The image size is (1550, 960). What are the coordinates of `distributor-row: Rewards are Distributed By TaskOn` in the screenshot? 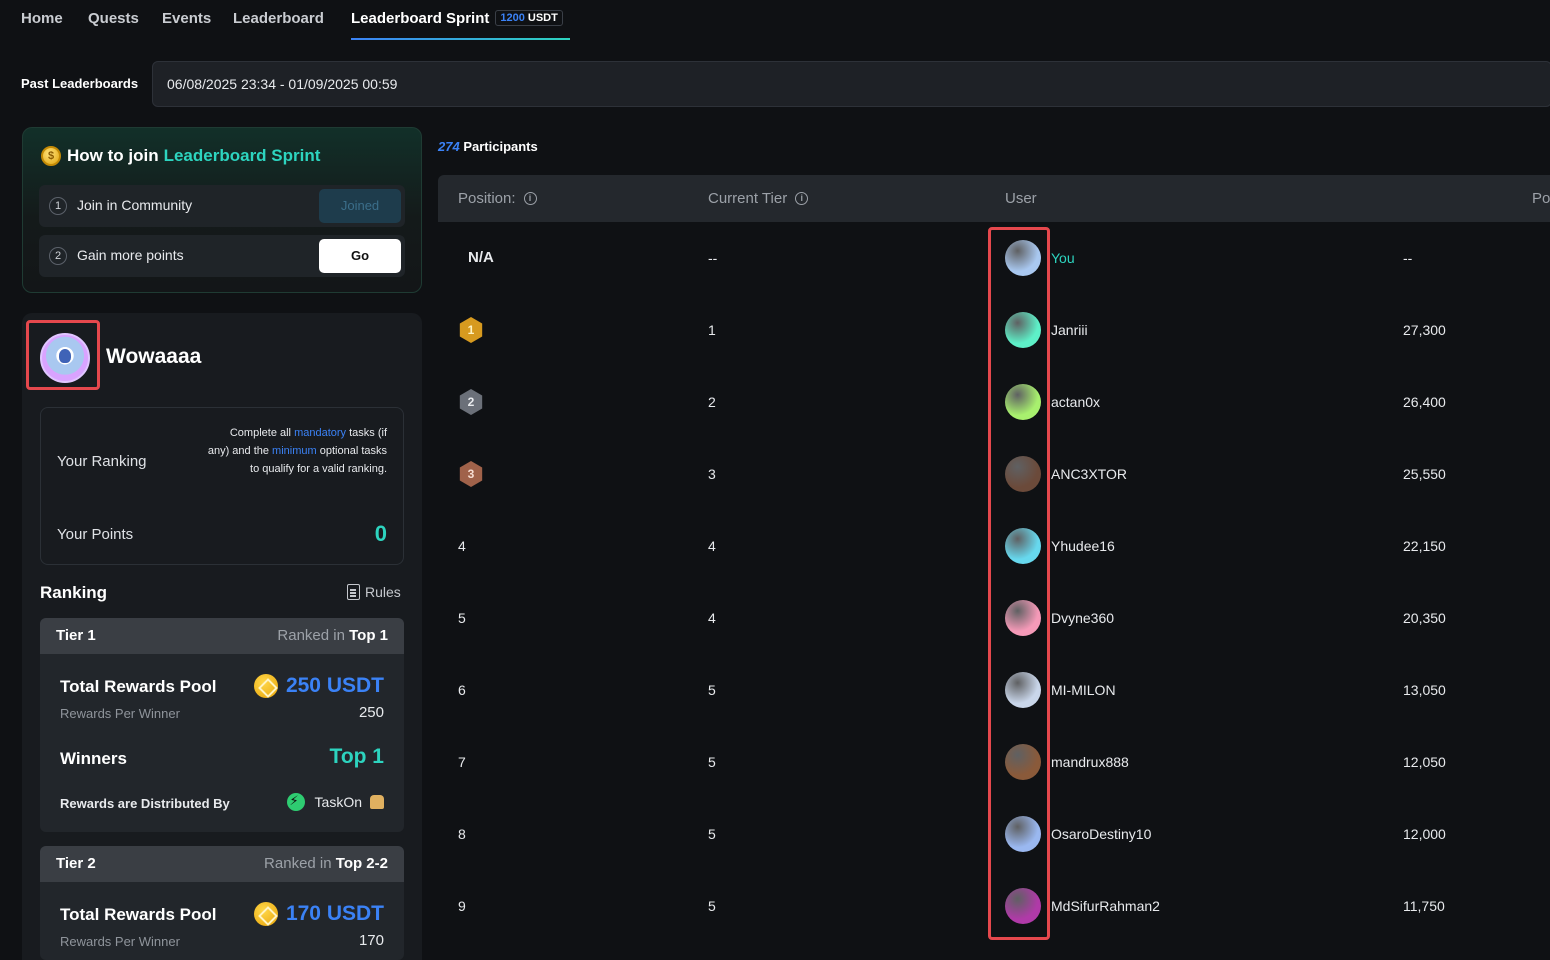 It's located at (222, 803).